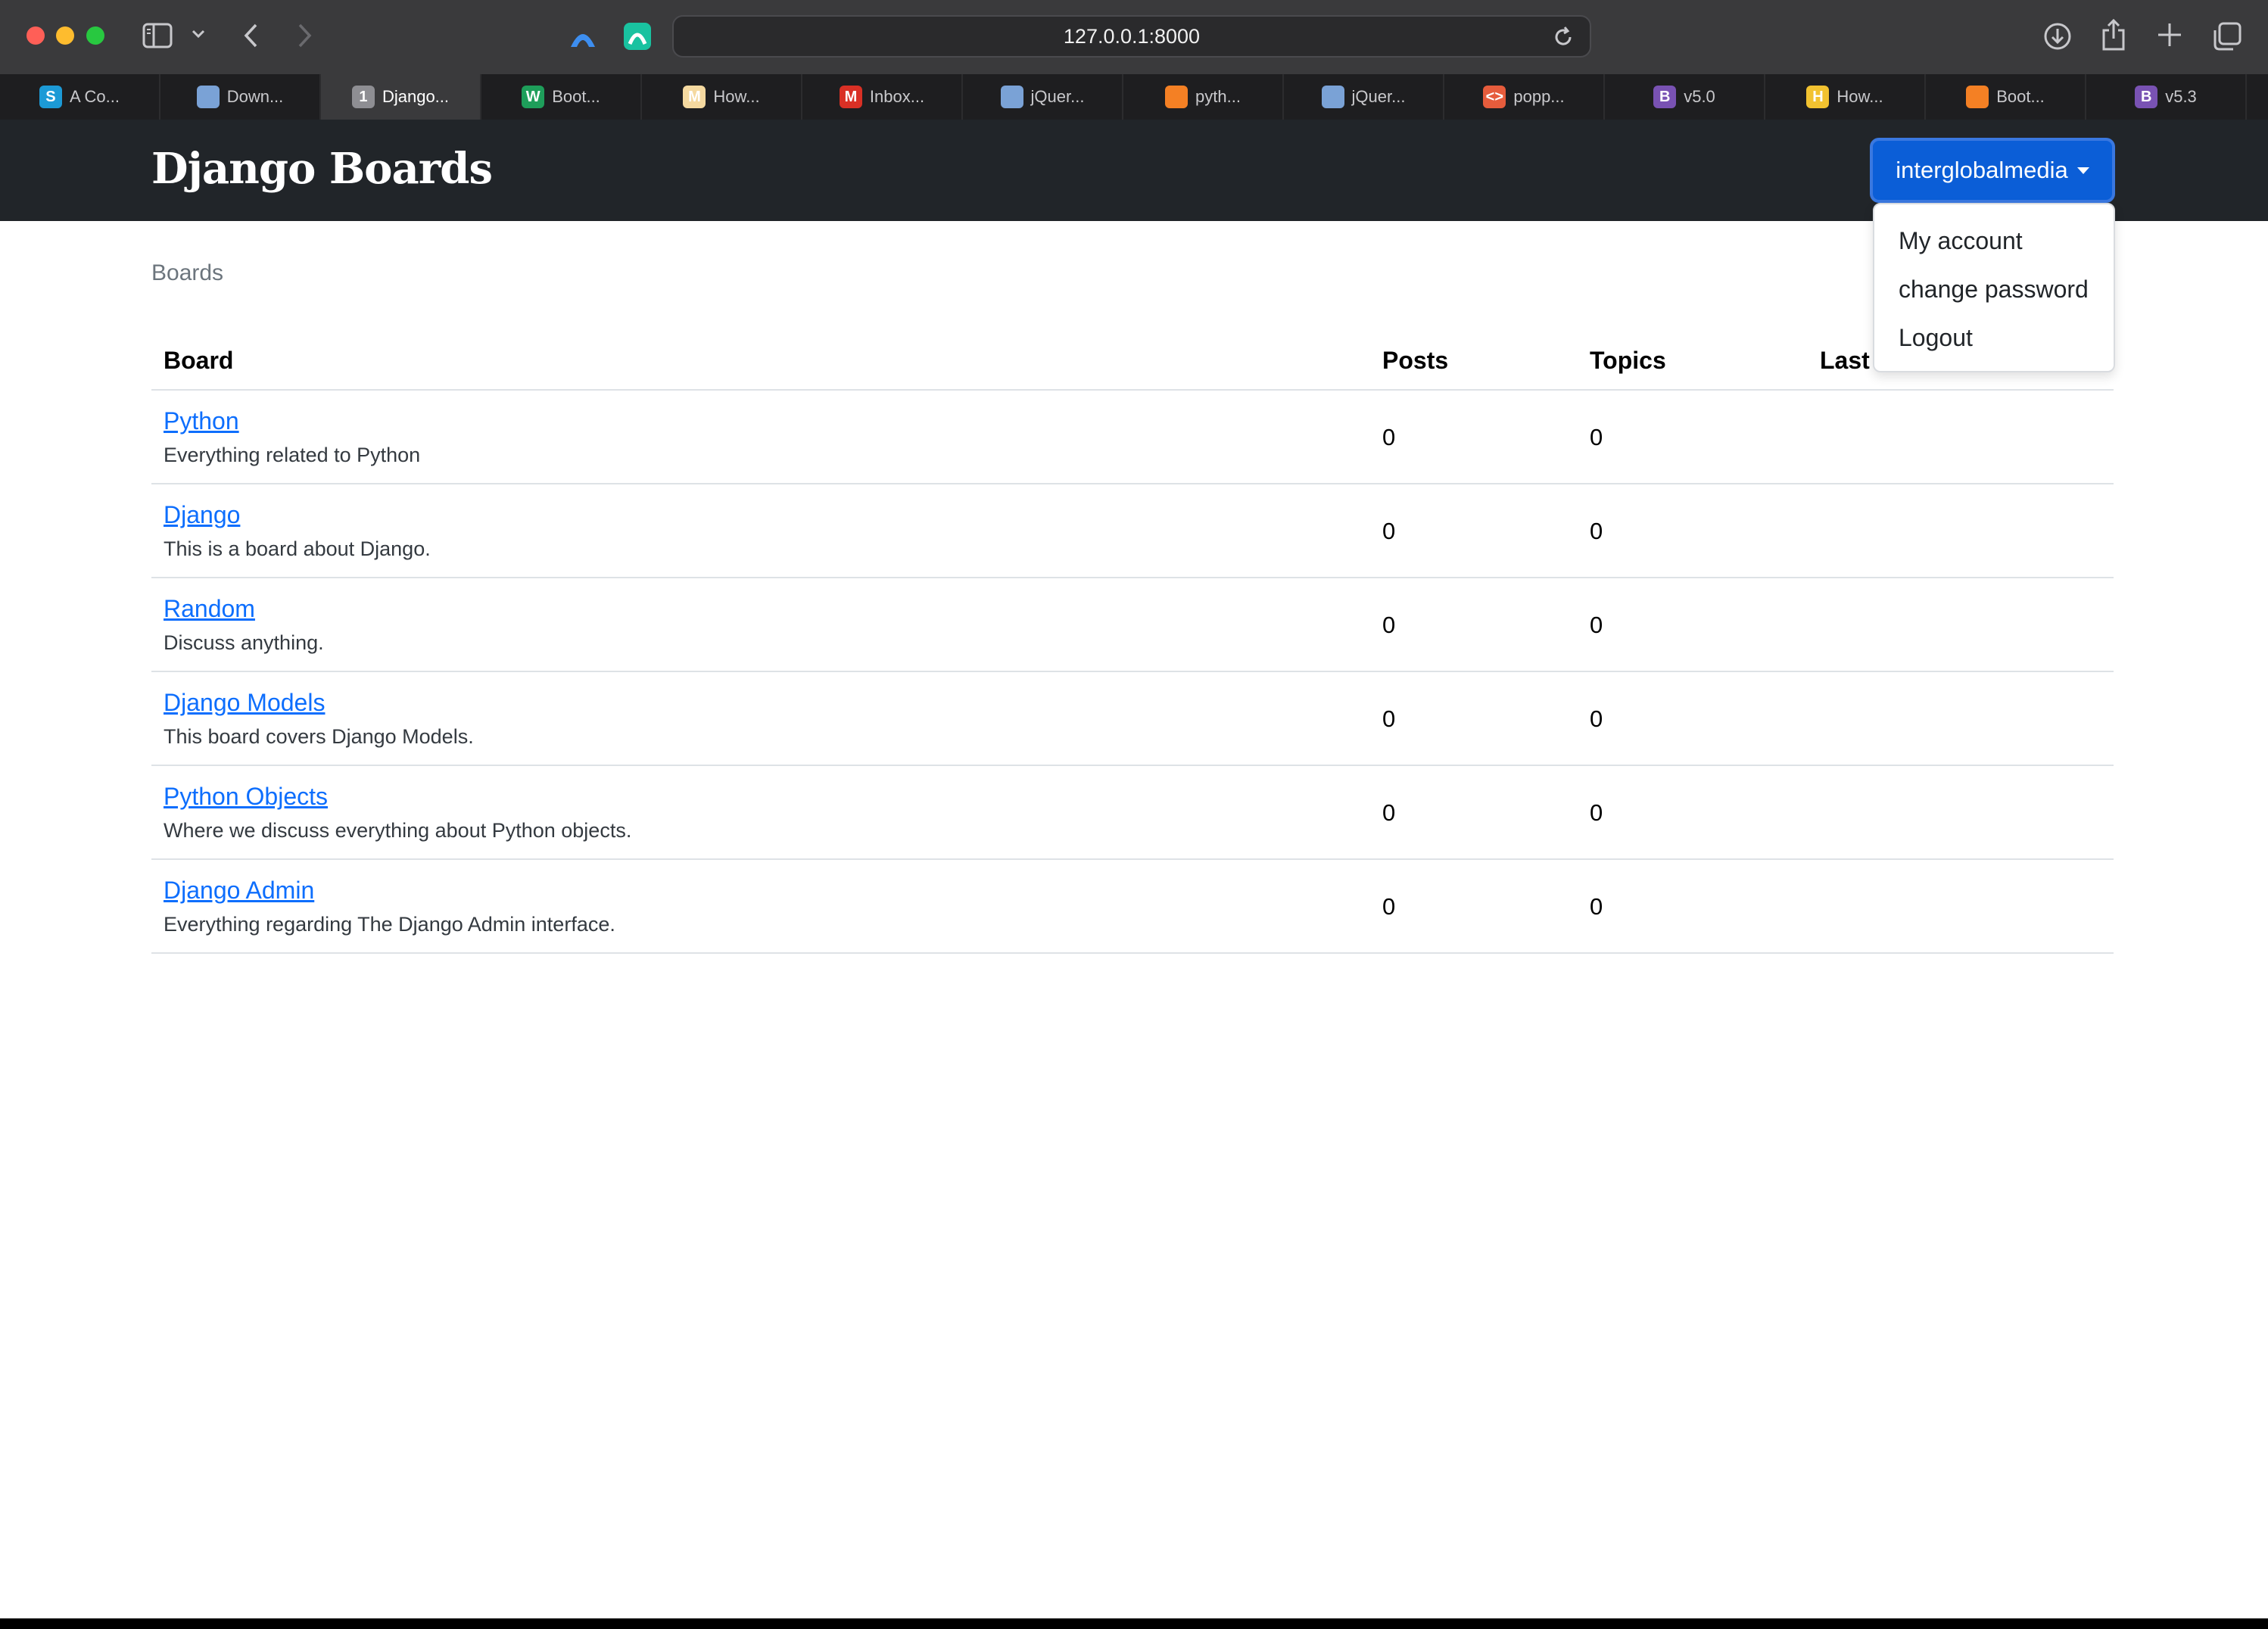 Image resolution: width=2268 pixels, height=1629 pixels. I want to click on user-dropdown-button: interglobalmedia, so click(1992, 170).